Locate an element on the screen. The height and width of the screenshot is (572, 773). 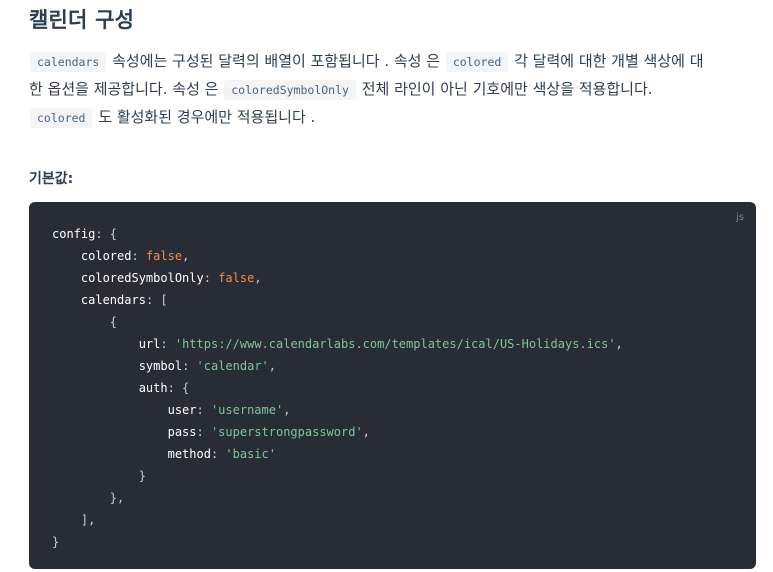
default-value-heading: 기본값: is located at coordinates (51, 179).